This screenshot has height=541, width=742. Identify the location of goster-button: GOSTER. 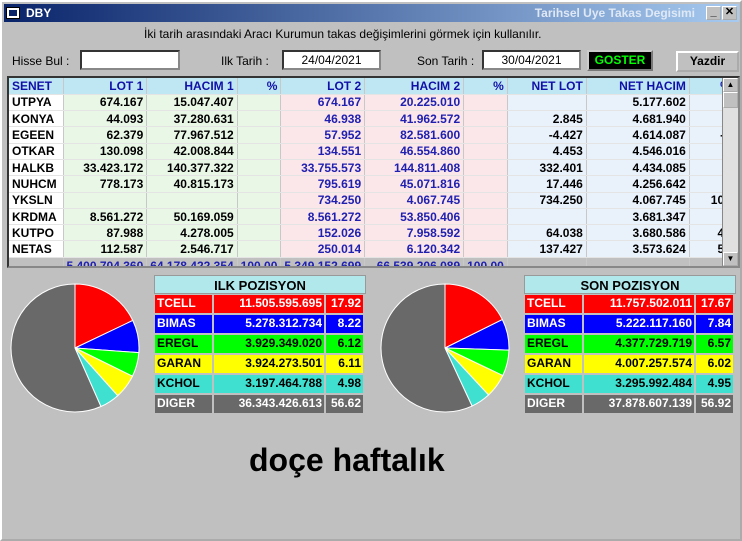
(620, 60).